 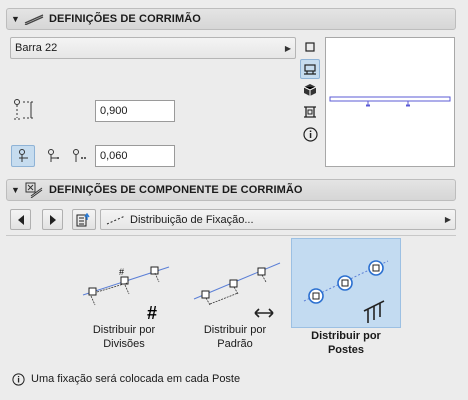 What do you see at coordinates (25, 110) in the screenshot?
I see `height-icon` at bounding box center [25, 110].